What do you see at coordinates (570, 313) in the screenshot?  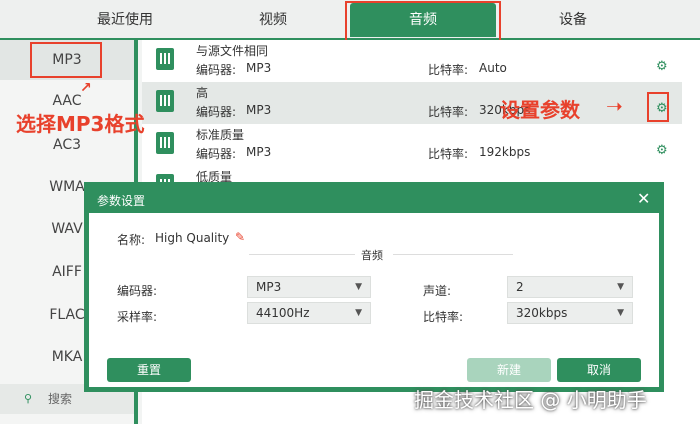 I see `bitrate-select: 320kbps ▼` at bounding box center [570, 313].